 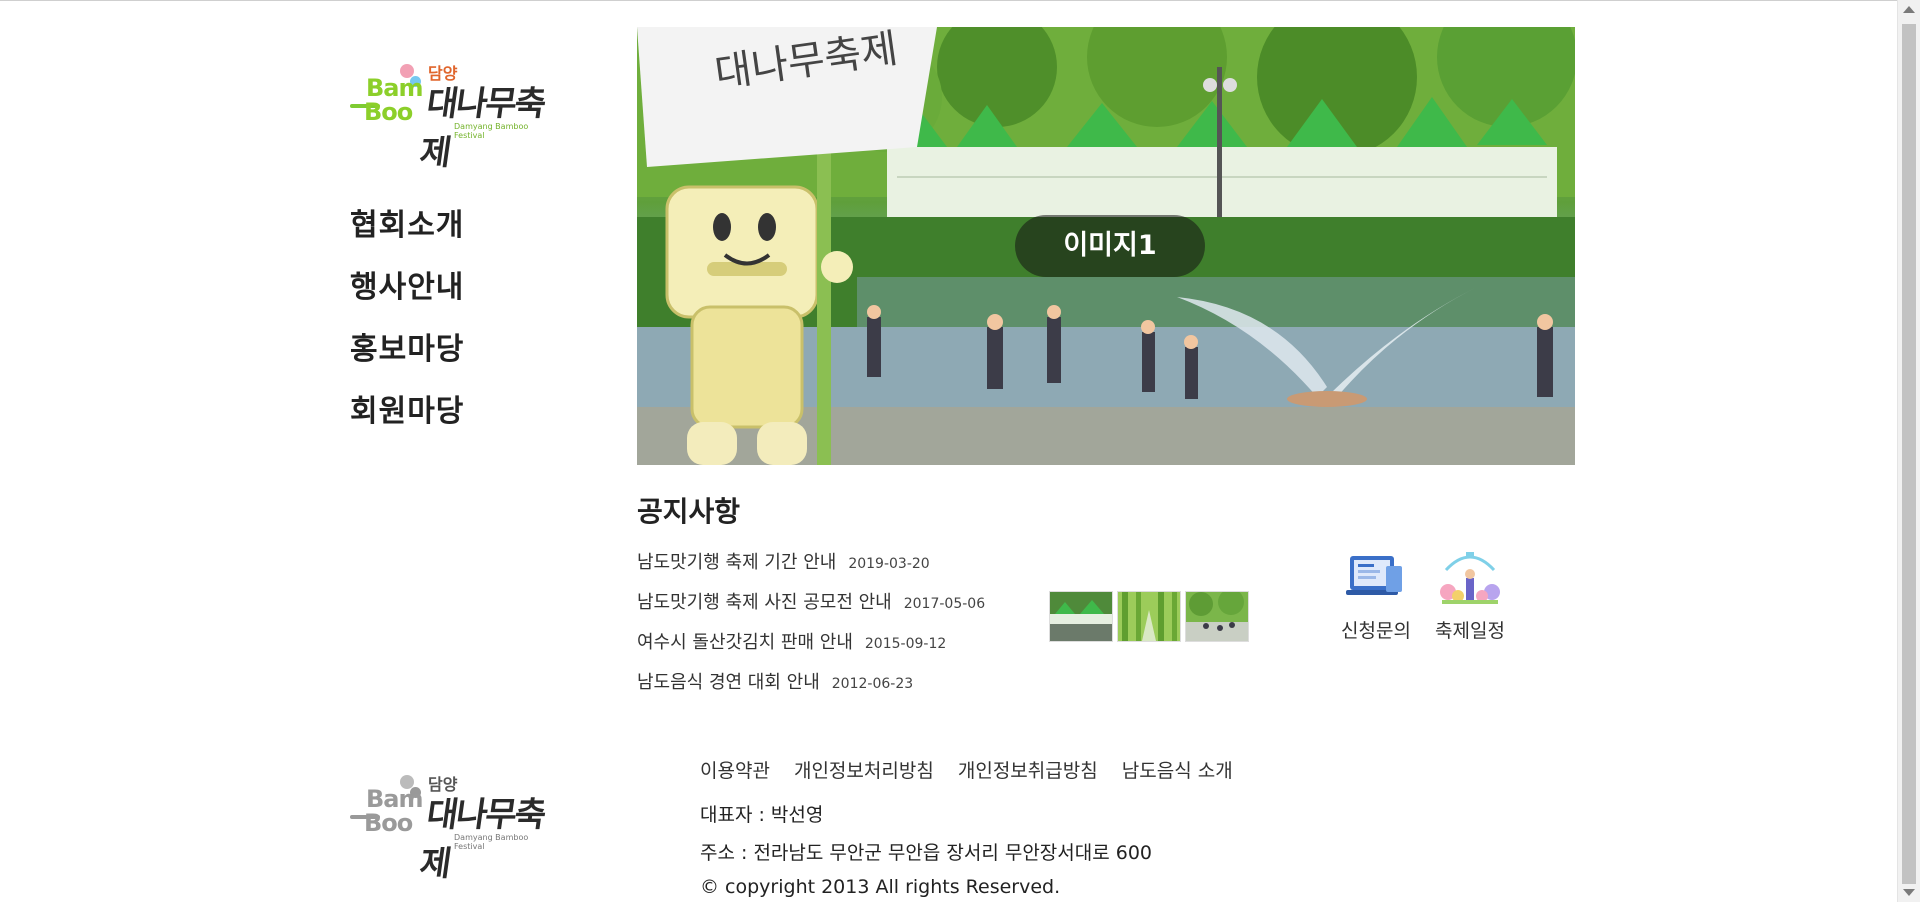 I want to click on quick-link-label: 축제일정, so click(x=1470, y=631).